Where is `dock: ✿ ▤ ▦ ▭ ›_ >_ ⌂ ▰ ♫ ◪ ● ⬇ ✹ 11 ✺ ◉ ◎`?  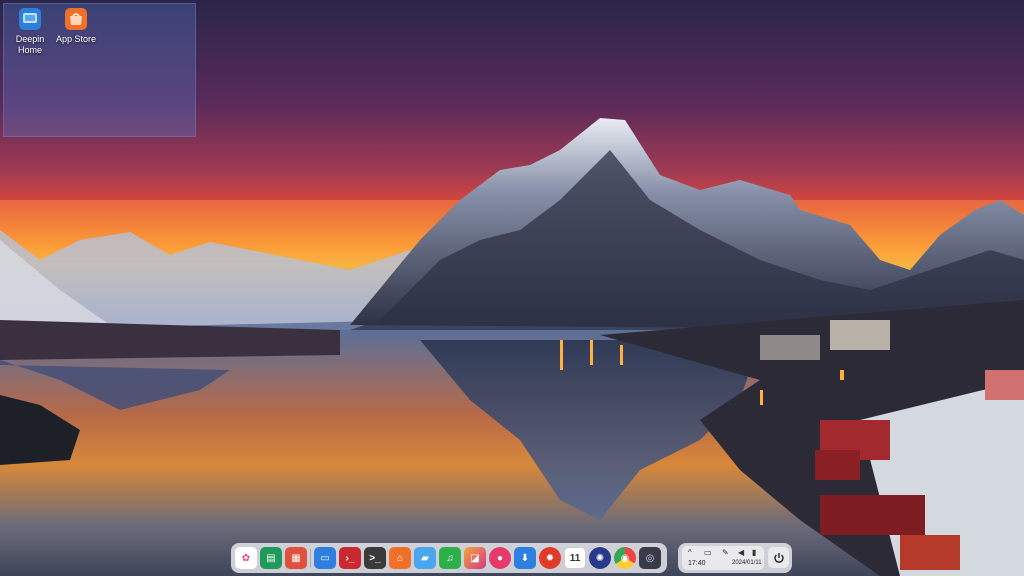
dock: ✿ ▤ ▦ ▭ ›_ >_ ⌂ ▰ ♫ ◪ ● ⬇ ✹ 11 ✺ ◉ ◎ is located at coordinates (449, 558).